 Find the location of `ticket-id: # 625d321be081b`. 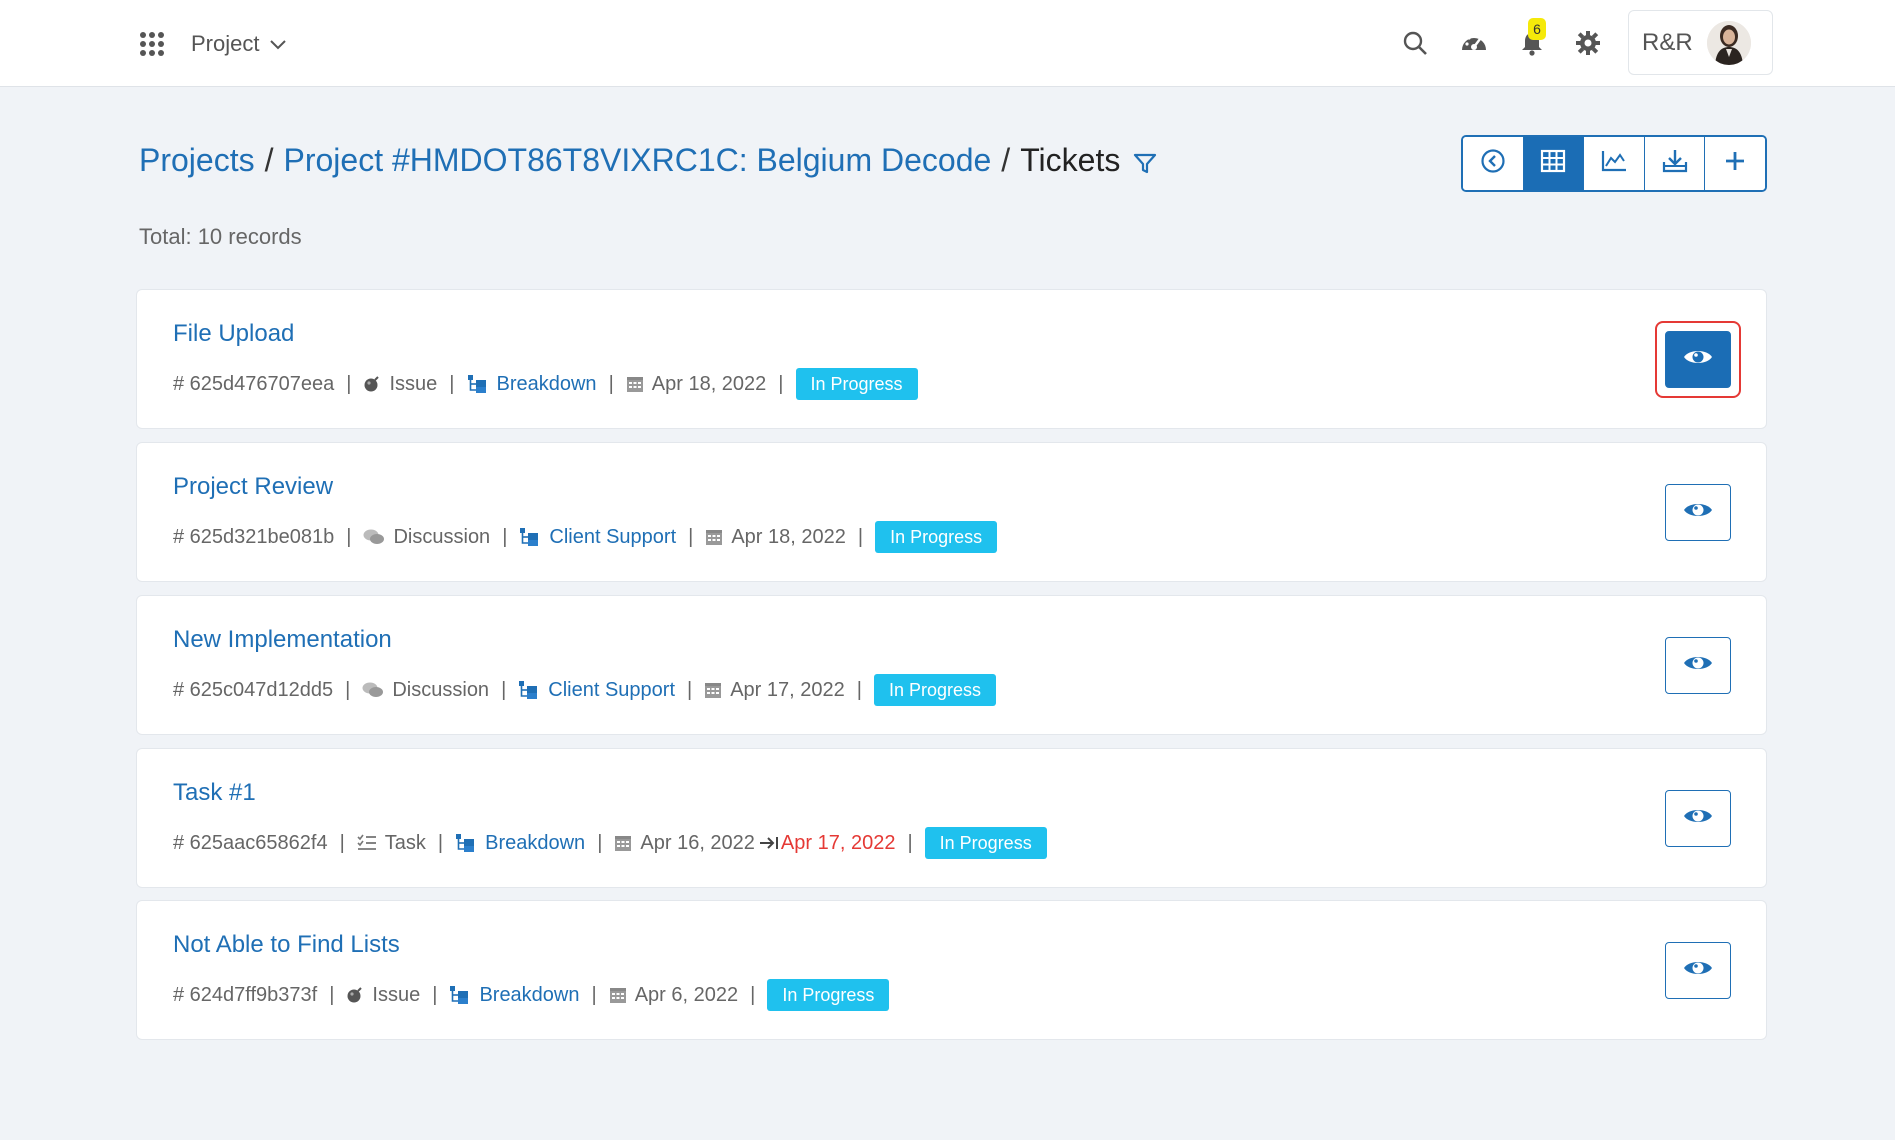

ticket-id: # 625d321be081b is located at coordinates (254, 536).